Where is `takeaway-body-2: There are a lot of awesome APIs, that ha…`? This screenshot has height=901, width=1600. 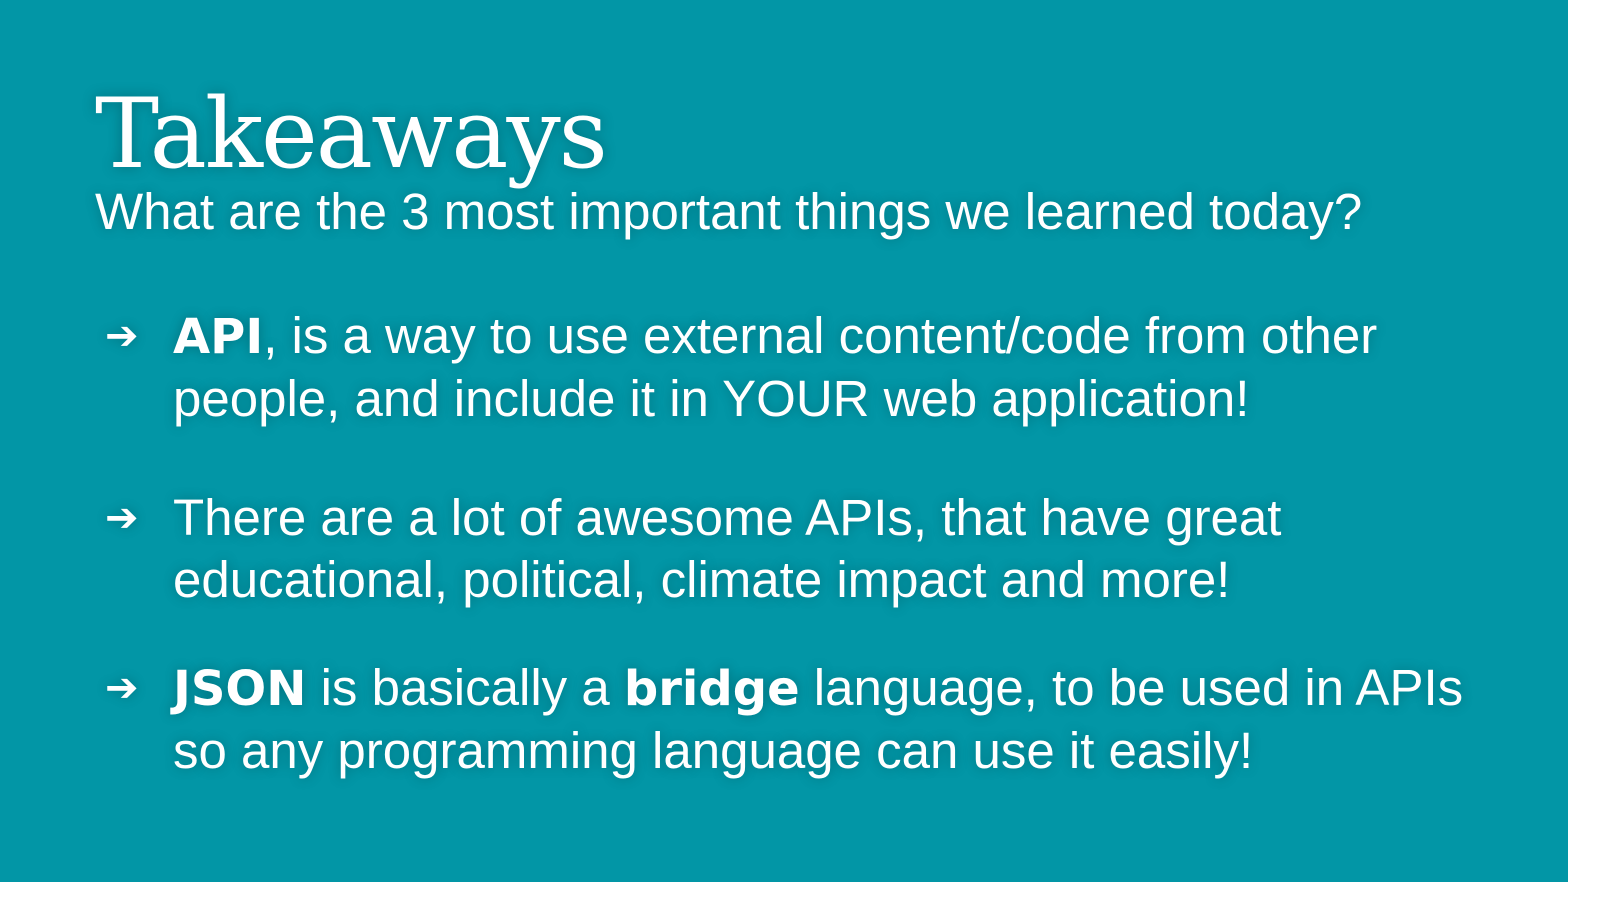
takeaway-body-2: There are a lot of awesome APIs, that ha… is located at coordinates (727, 548).